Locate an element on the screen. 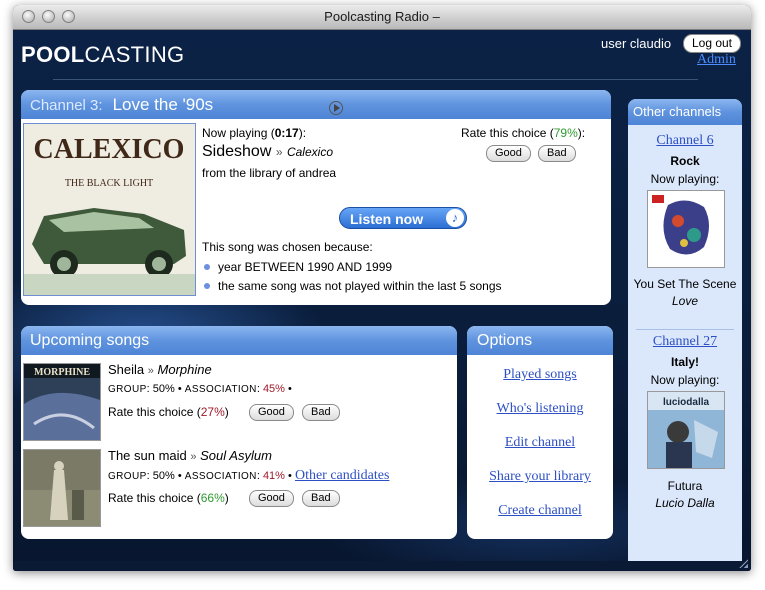 The width and height of the screenshot is (765, 590). play-icon is located at coordinates (336, 108).